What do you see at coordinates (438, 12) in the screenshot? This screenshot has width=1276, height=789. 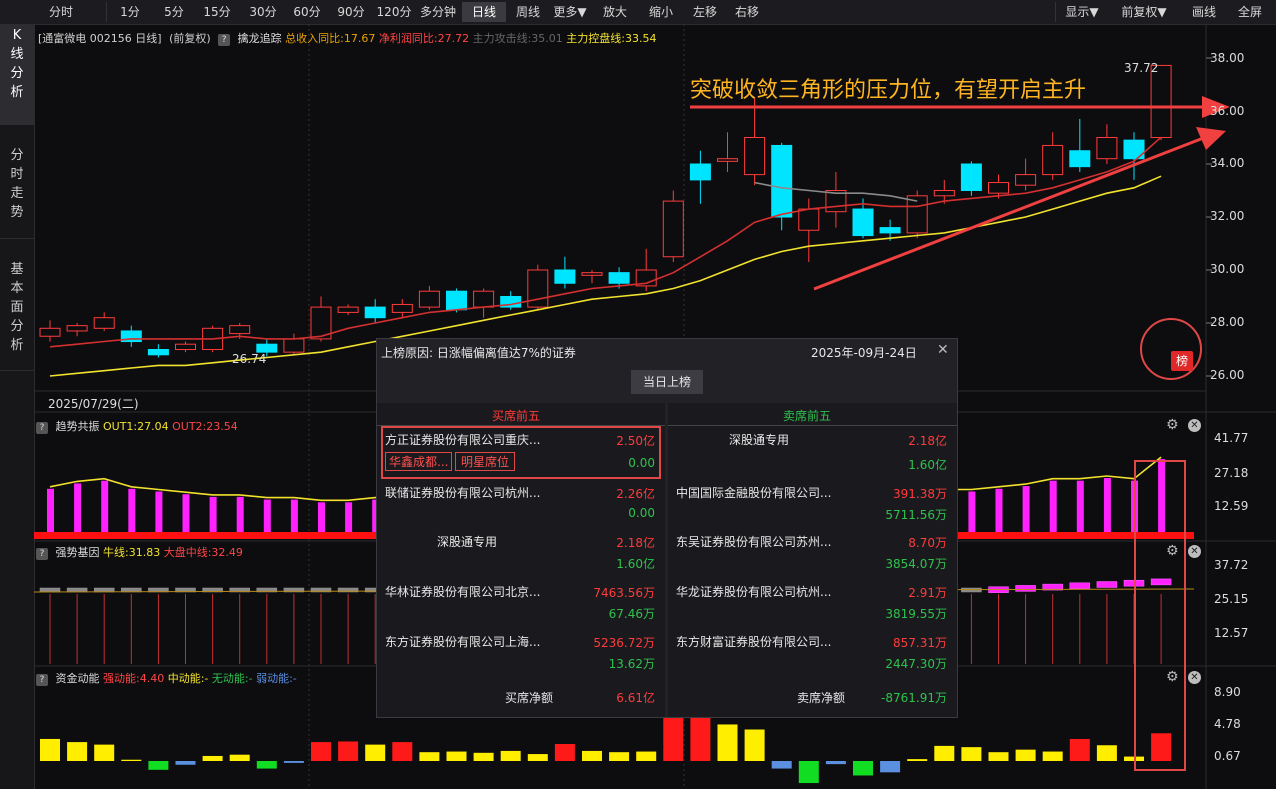 I see `period-button: 多分钟` at bounding box center [438, 12].